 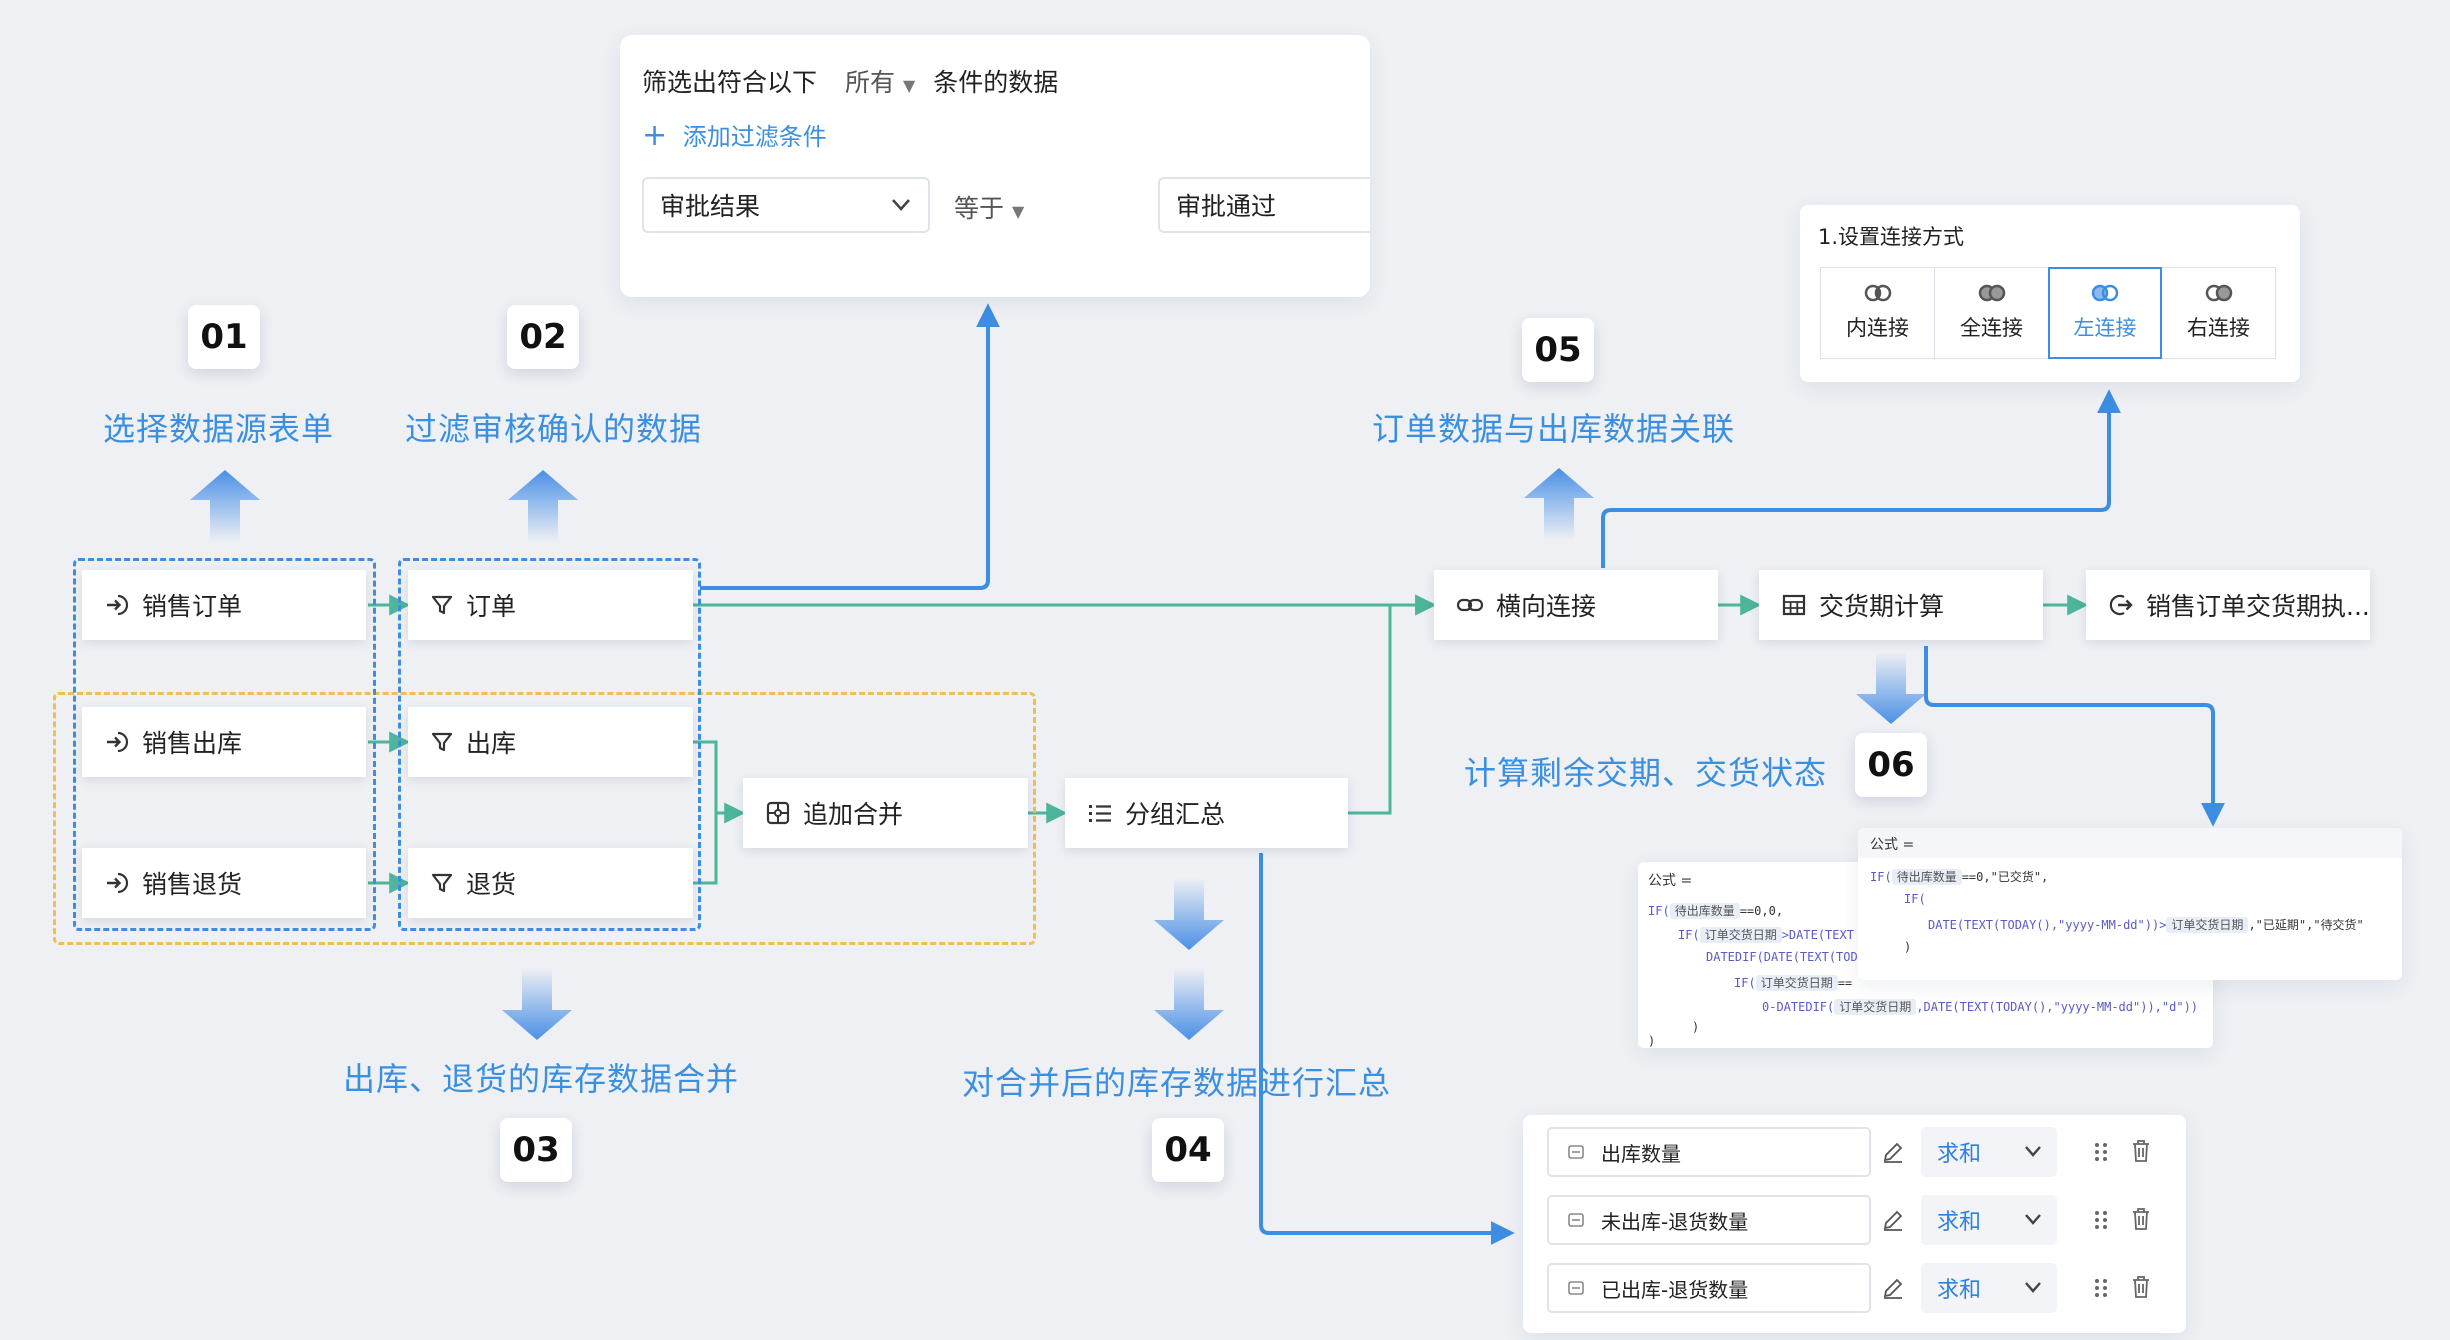 I want to click on step-badge-06: 06, so click(x=1891, y=765).